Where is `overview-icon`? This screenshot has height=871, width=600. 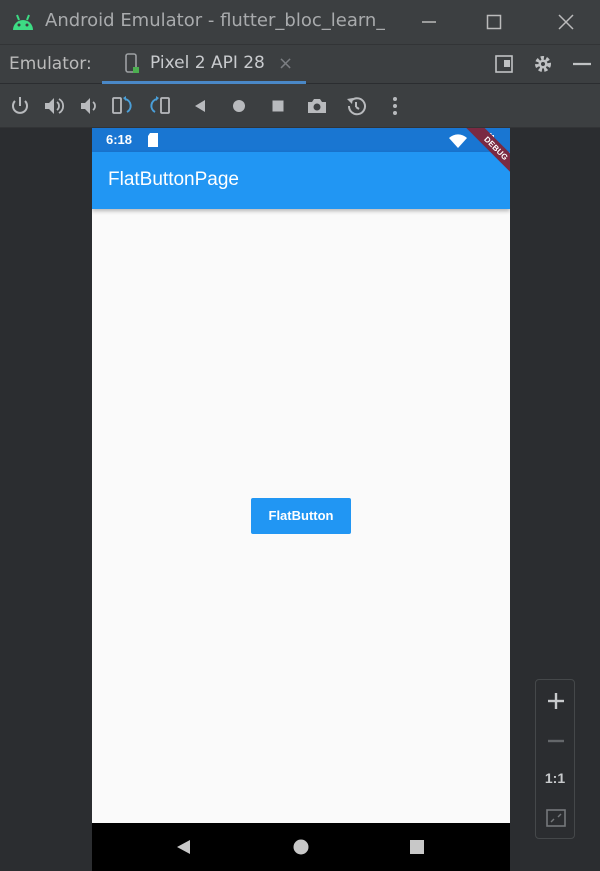 overview-icon is located at coordinates (278, 106).